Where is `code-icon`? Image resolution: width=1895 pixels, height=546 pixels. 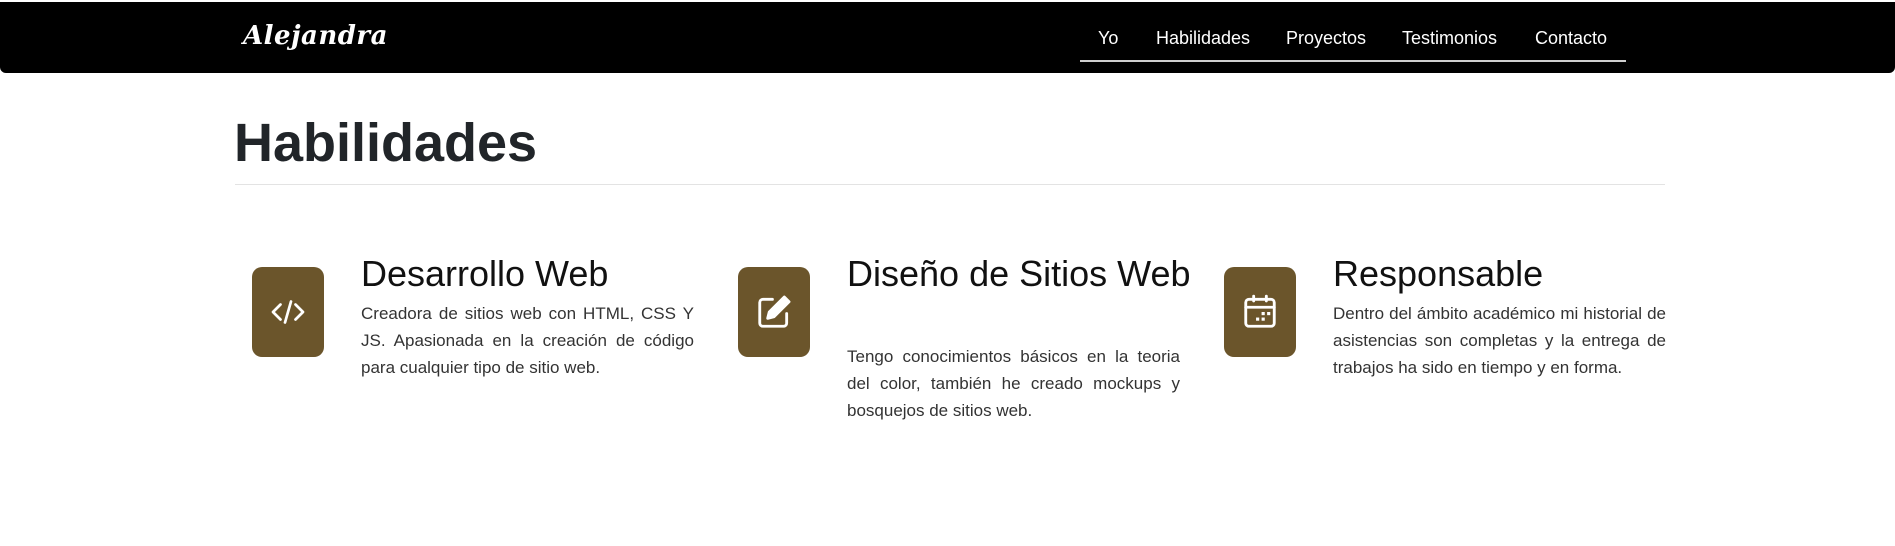 code-icon is located at coordinates (288, 312).